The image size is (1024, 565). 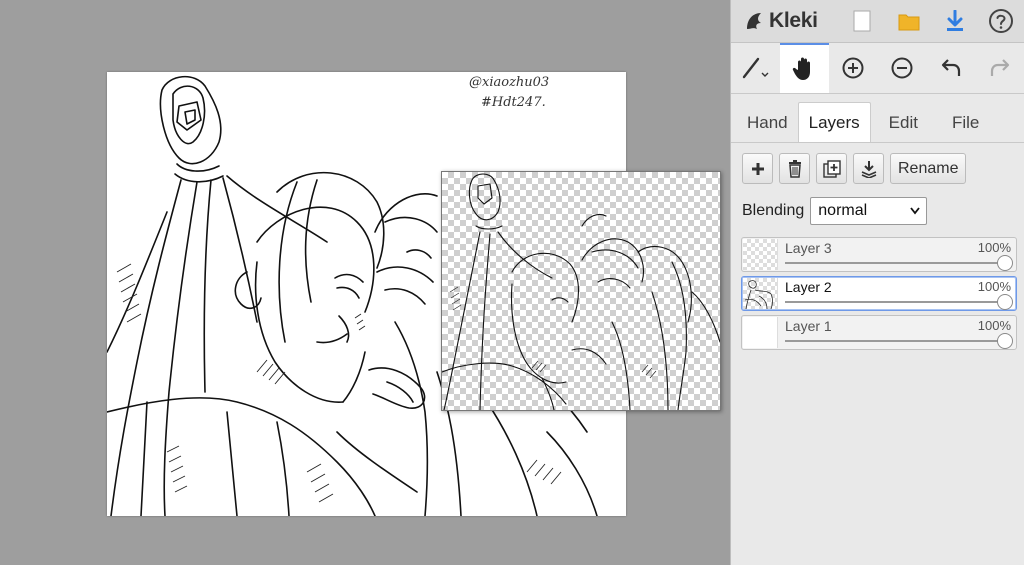 I want to click on new-file-icon, so click(x=862, y=21).